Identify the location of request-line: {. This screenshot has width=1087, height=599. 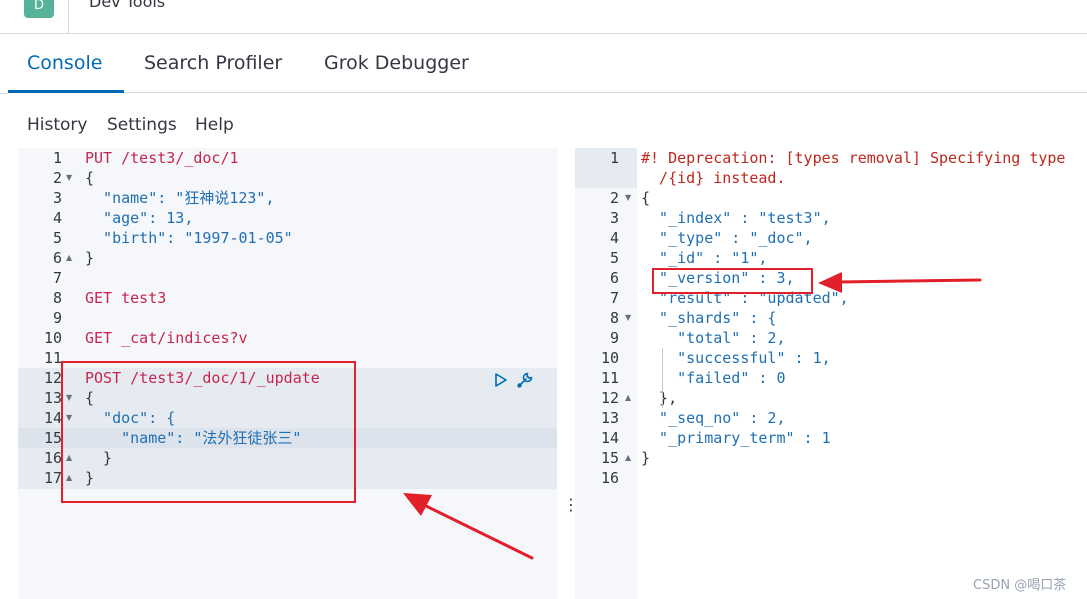
(90, 178).